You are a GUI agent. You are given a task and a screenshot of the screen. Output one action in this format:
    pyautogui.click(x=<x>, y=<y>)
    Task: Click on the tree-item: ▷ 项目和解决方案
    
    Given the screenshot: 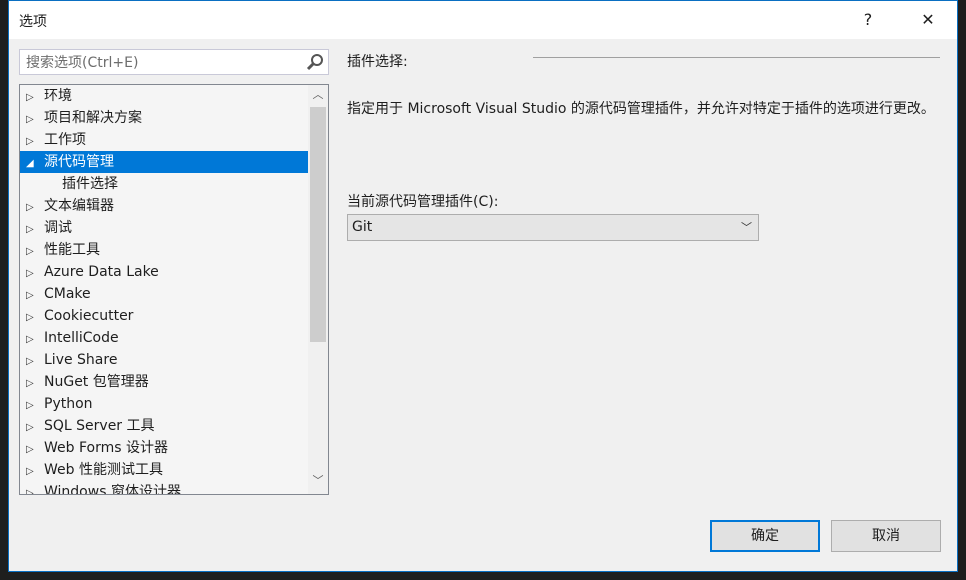 What is the action you would take?
    pyautogui.click(x=174, y=118)
    